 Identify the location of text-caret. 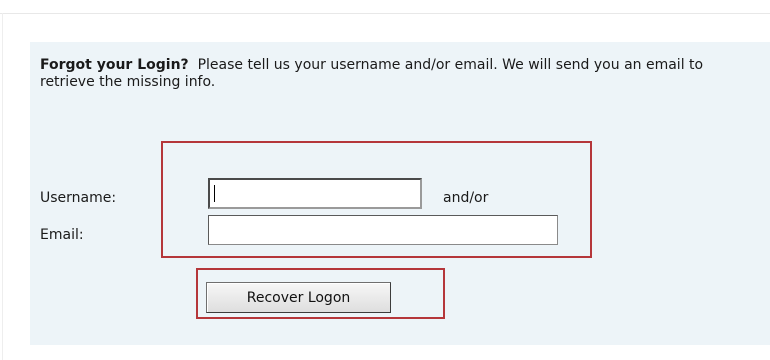
(214, 193).